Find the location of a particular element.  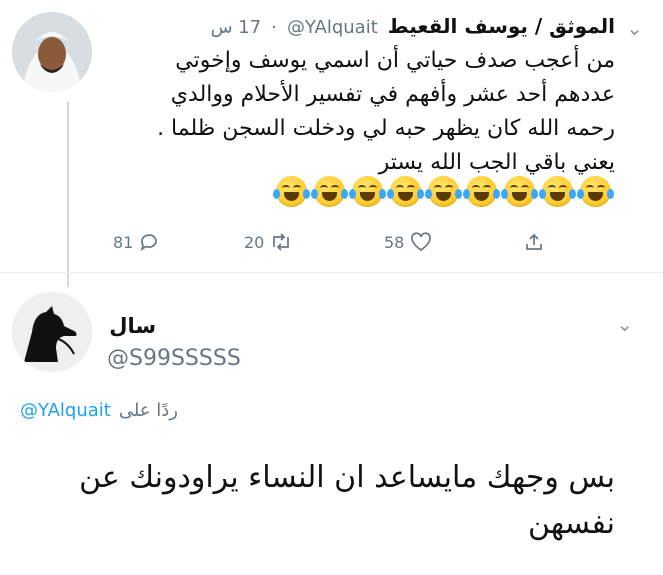

reply-line: بس وجهك مايساعد ان النساء يراودونك عن is located at coordinates (347, 477).